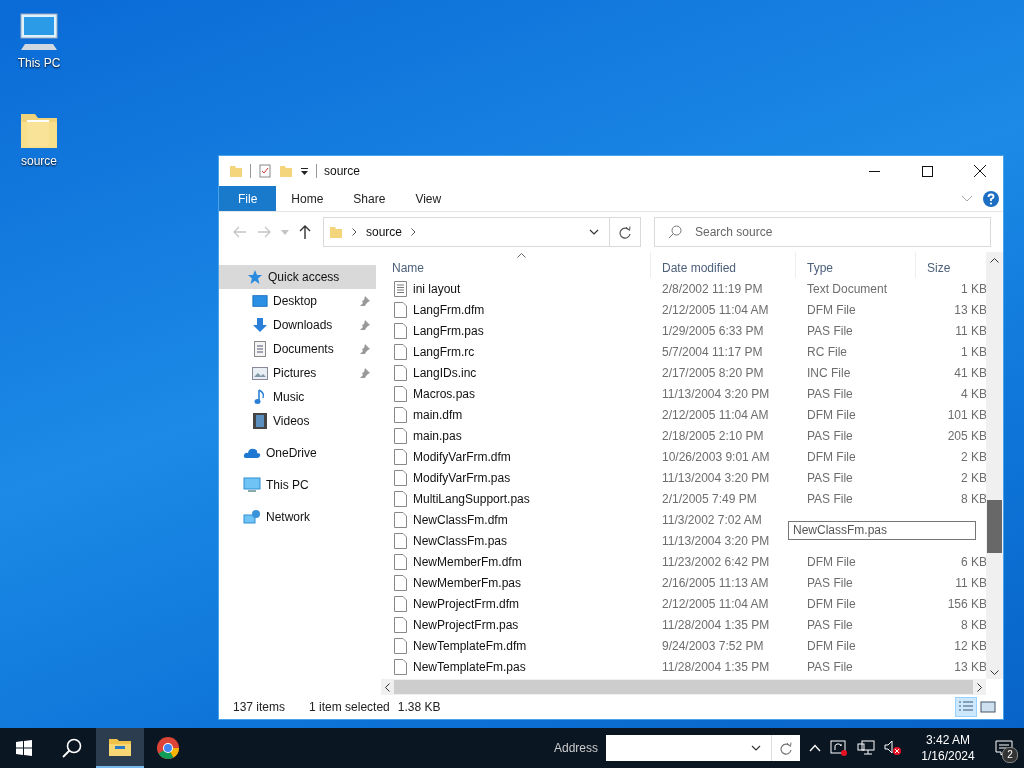 This screenshot has width=1024, height=768. Describe the element at coordinates (994, 526) in the screenshot. I see `scrollbar-thumb` at that location.